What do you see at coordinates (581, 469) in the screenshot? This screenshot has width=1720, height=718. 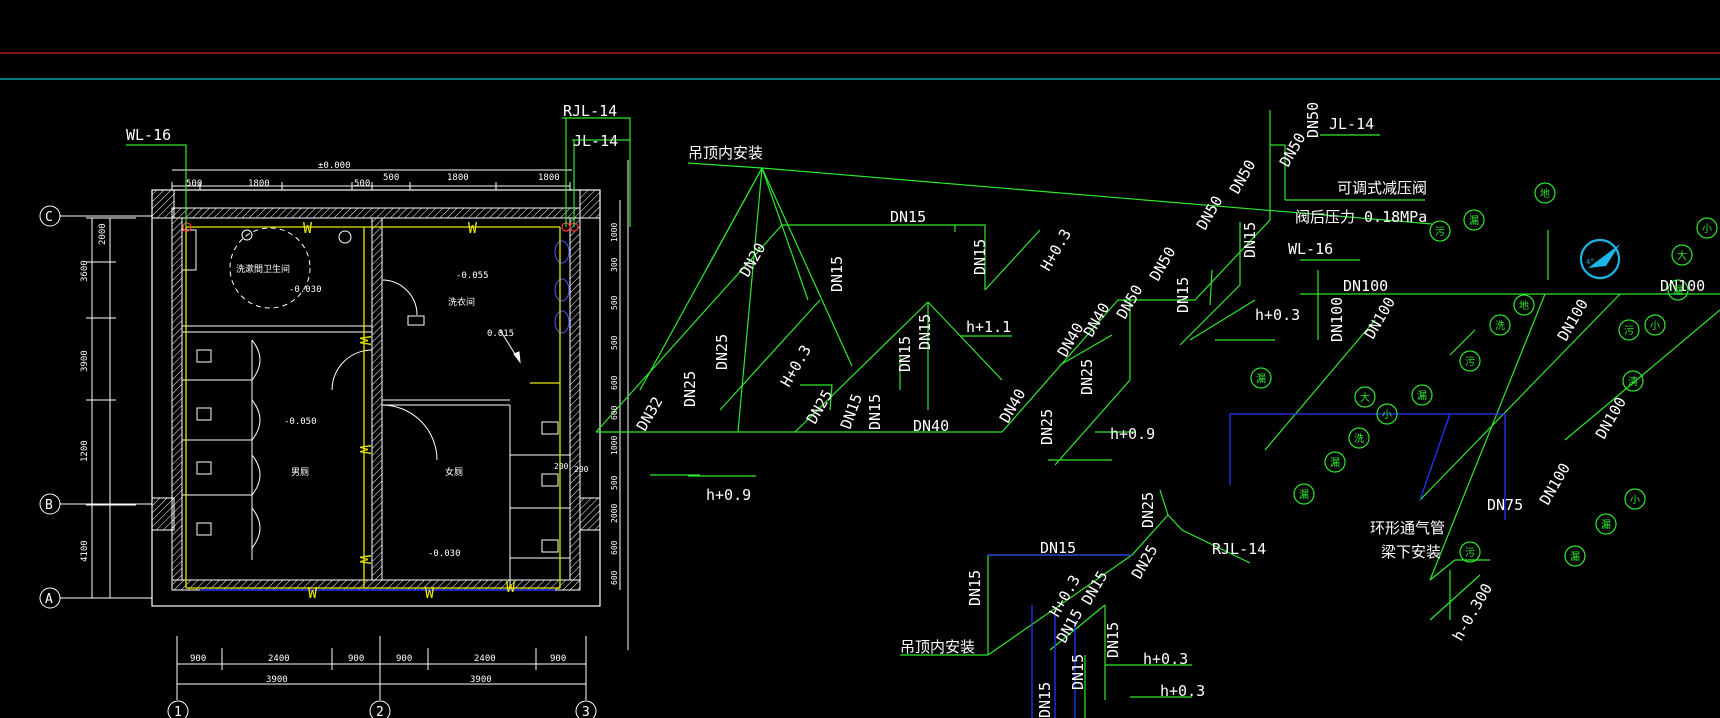 I see `extra-dim-2: 200` at bounding box center [581, 469].